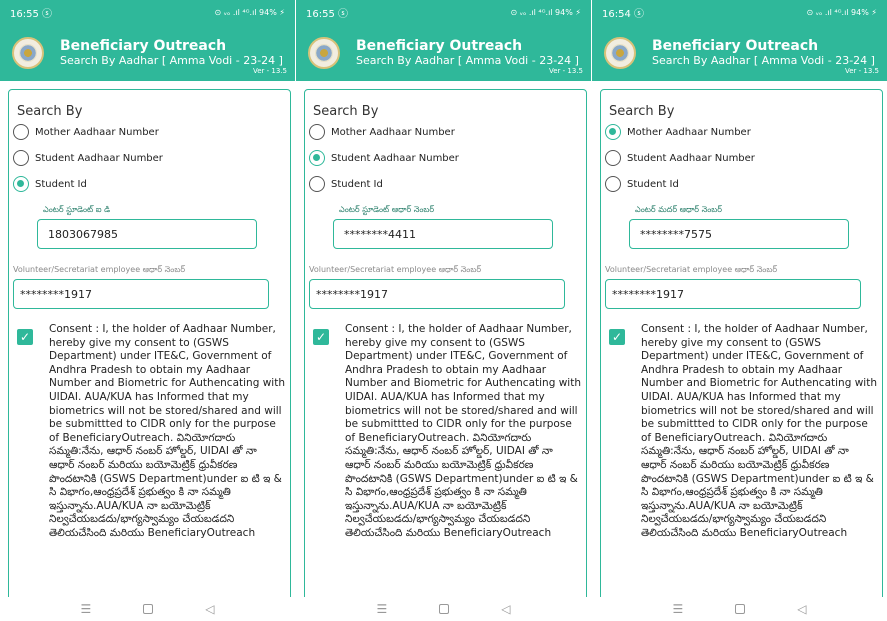 Image resolution: width=887 pixels, height=621 pixels. Describe the element at coordinates (77, 209) in the screenshot. I see `student-id-label: ఎంటర్ స్టూడెంట్ ఐ డి` at that location.